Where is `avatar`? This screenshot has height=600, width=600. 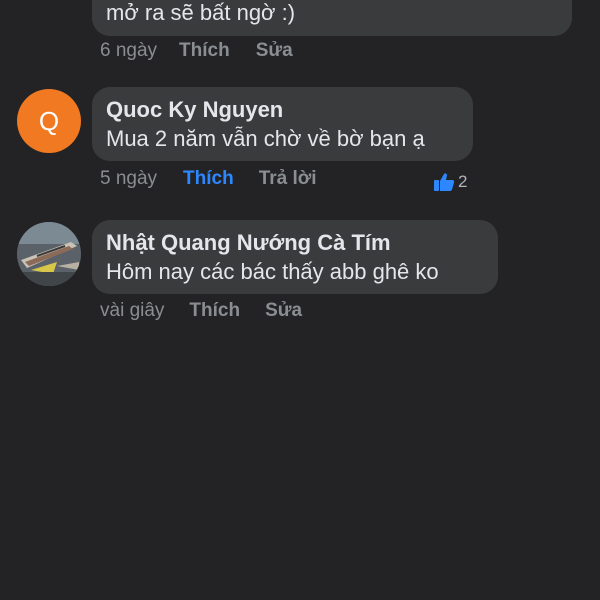 avatar is located at coordinates (49, 254).